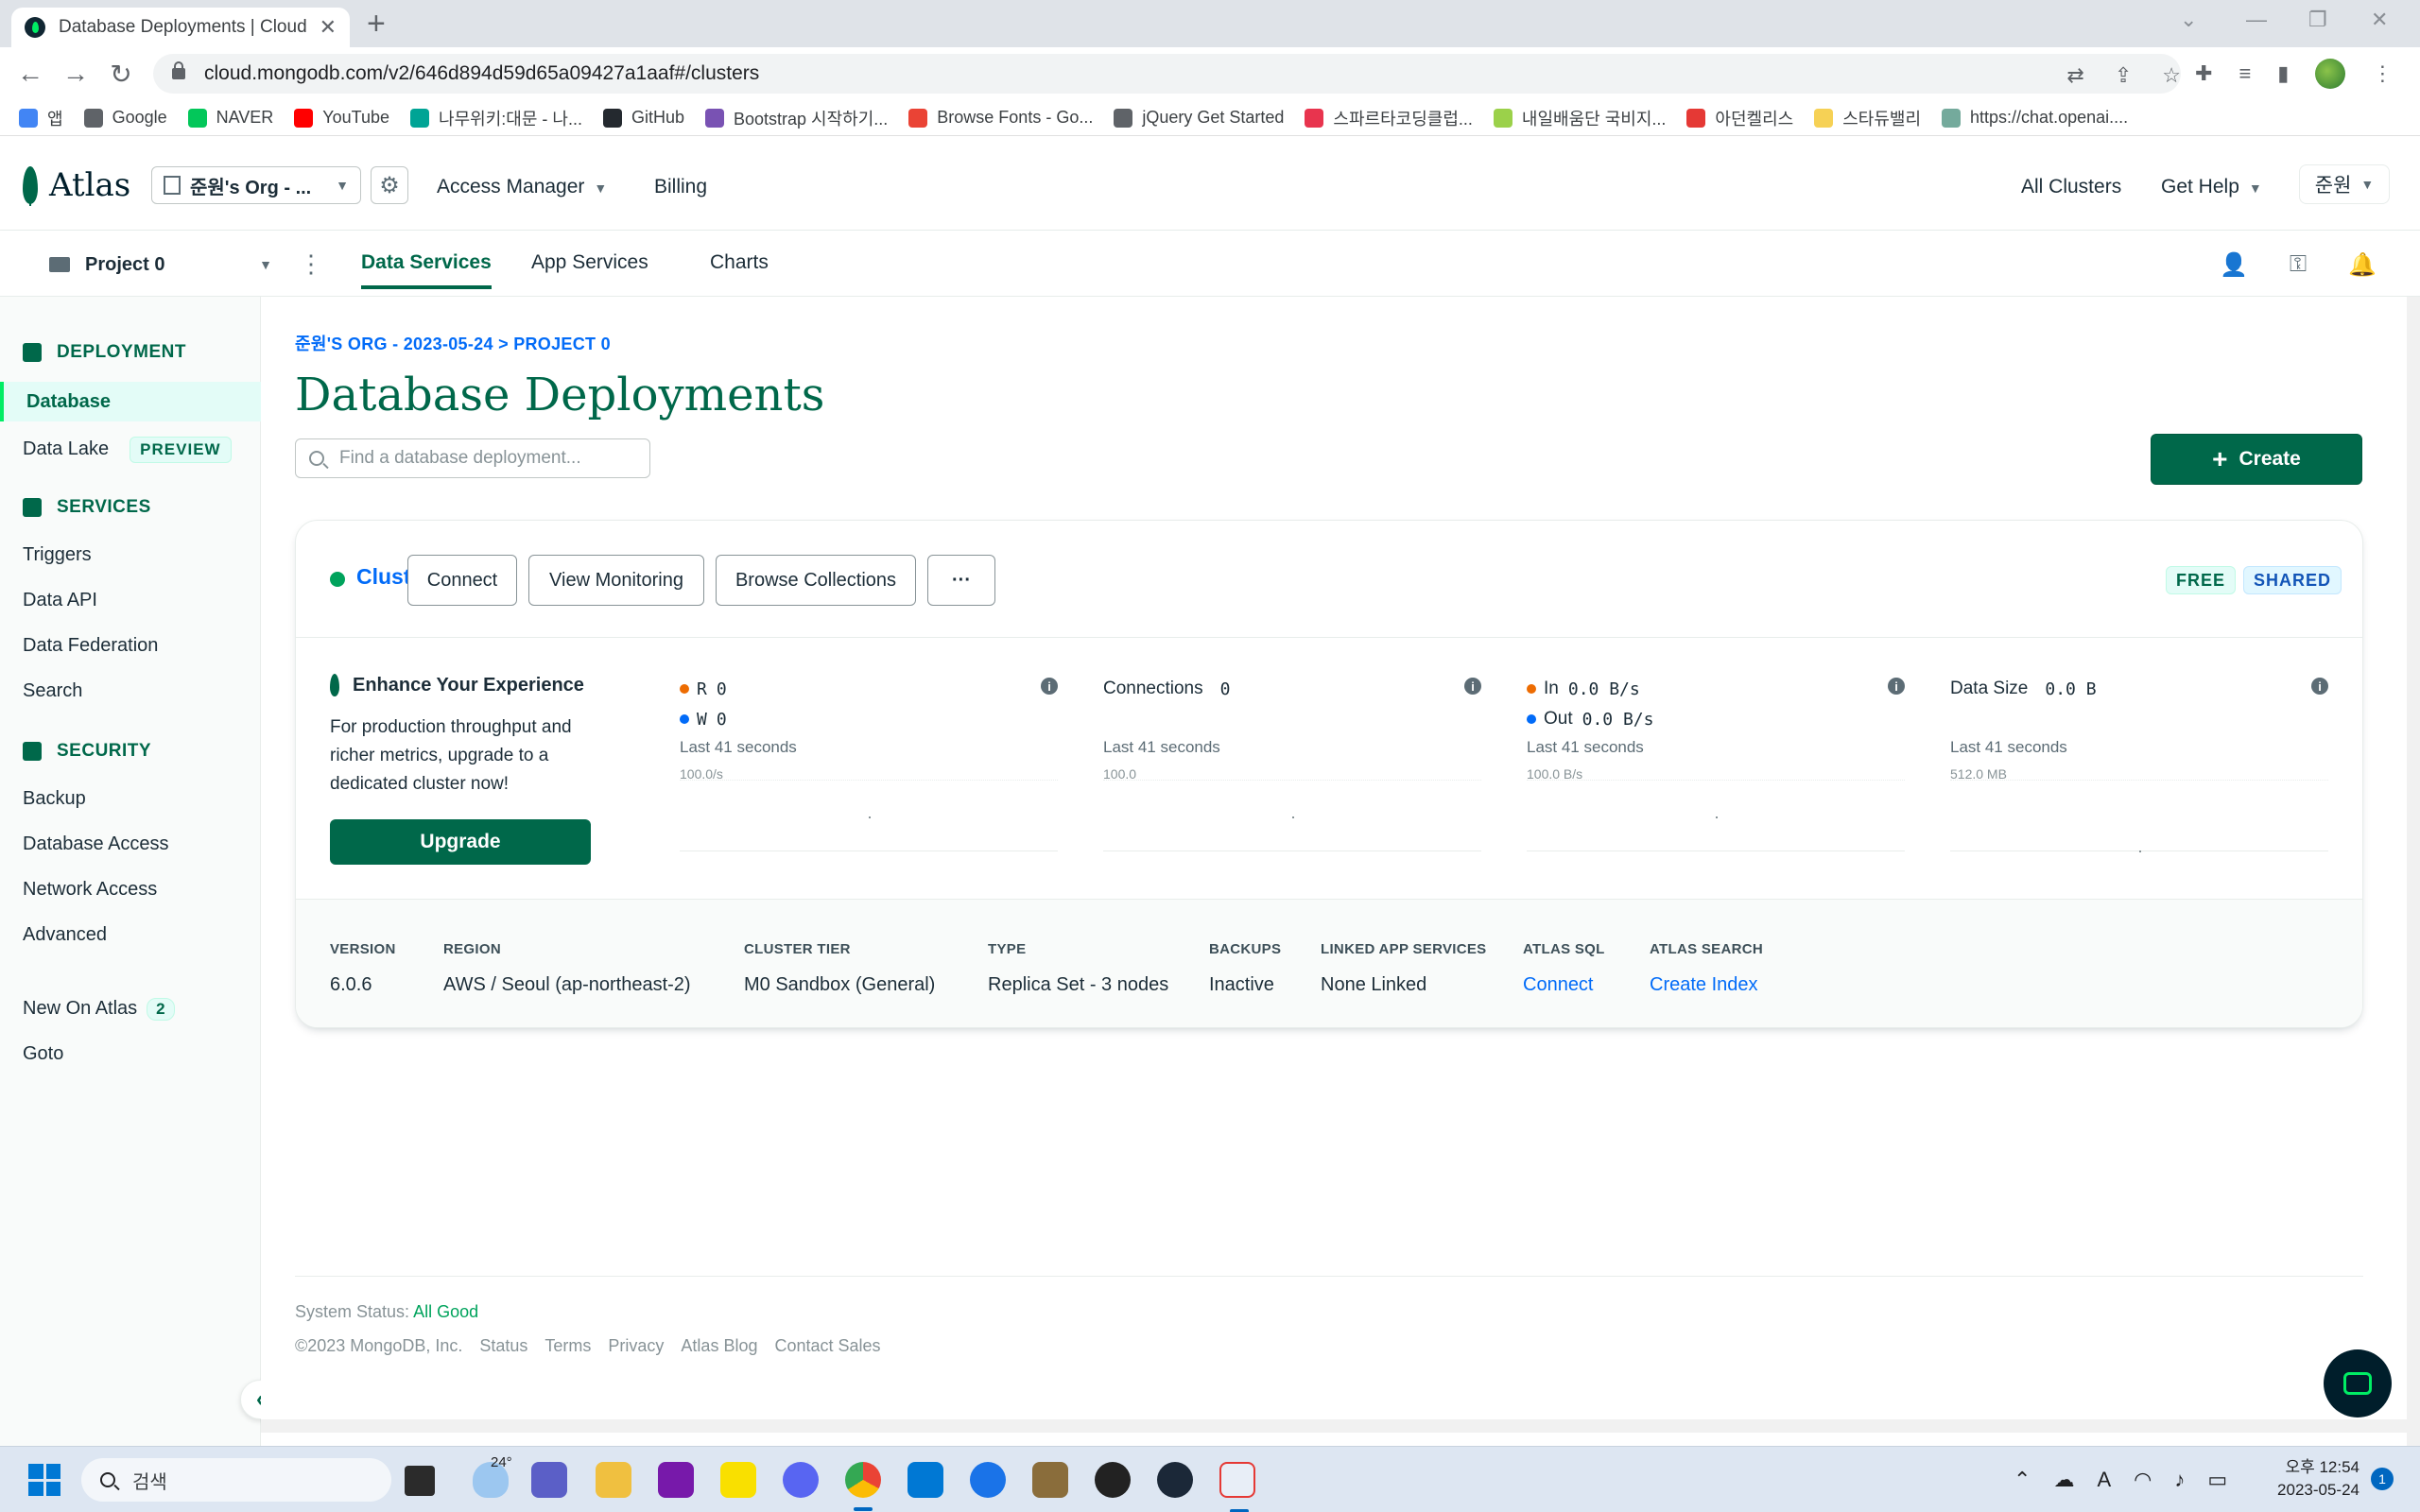 The height and width of the screenshot is (1512, 2420). I want to click on connect-button: Connect, so click(462, 580).